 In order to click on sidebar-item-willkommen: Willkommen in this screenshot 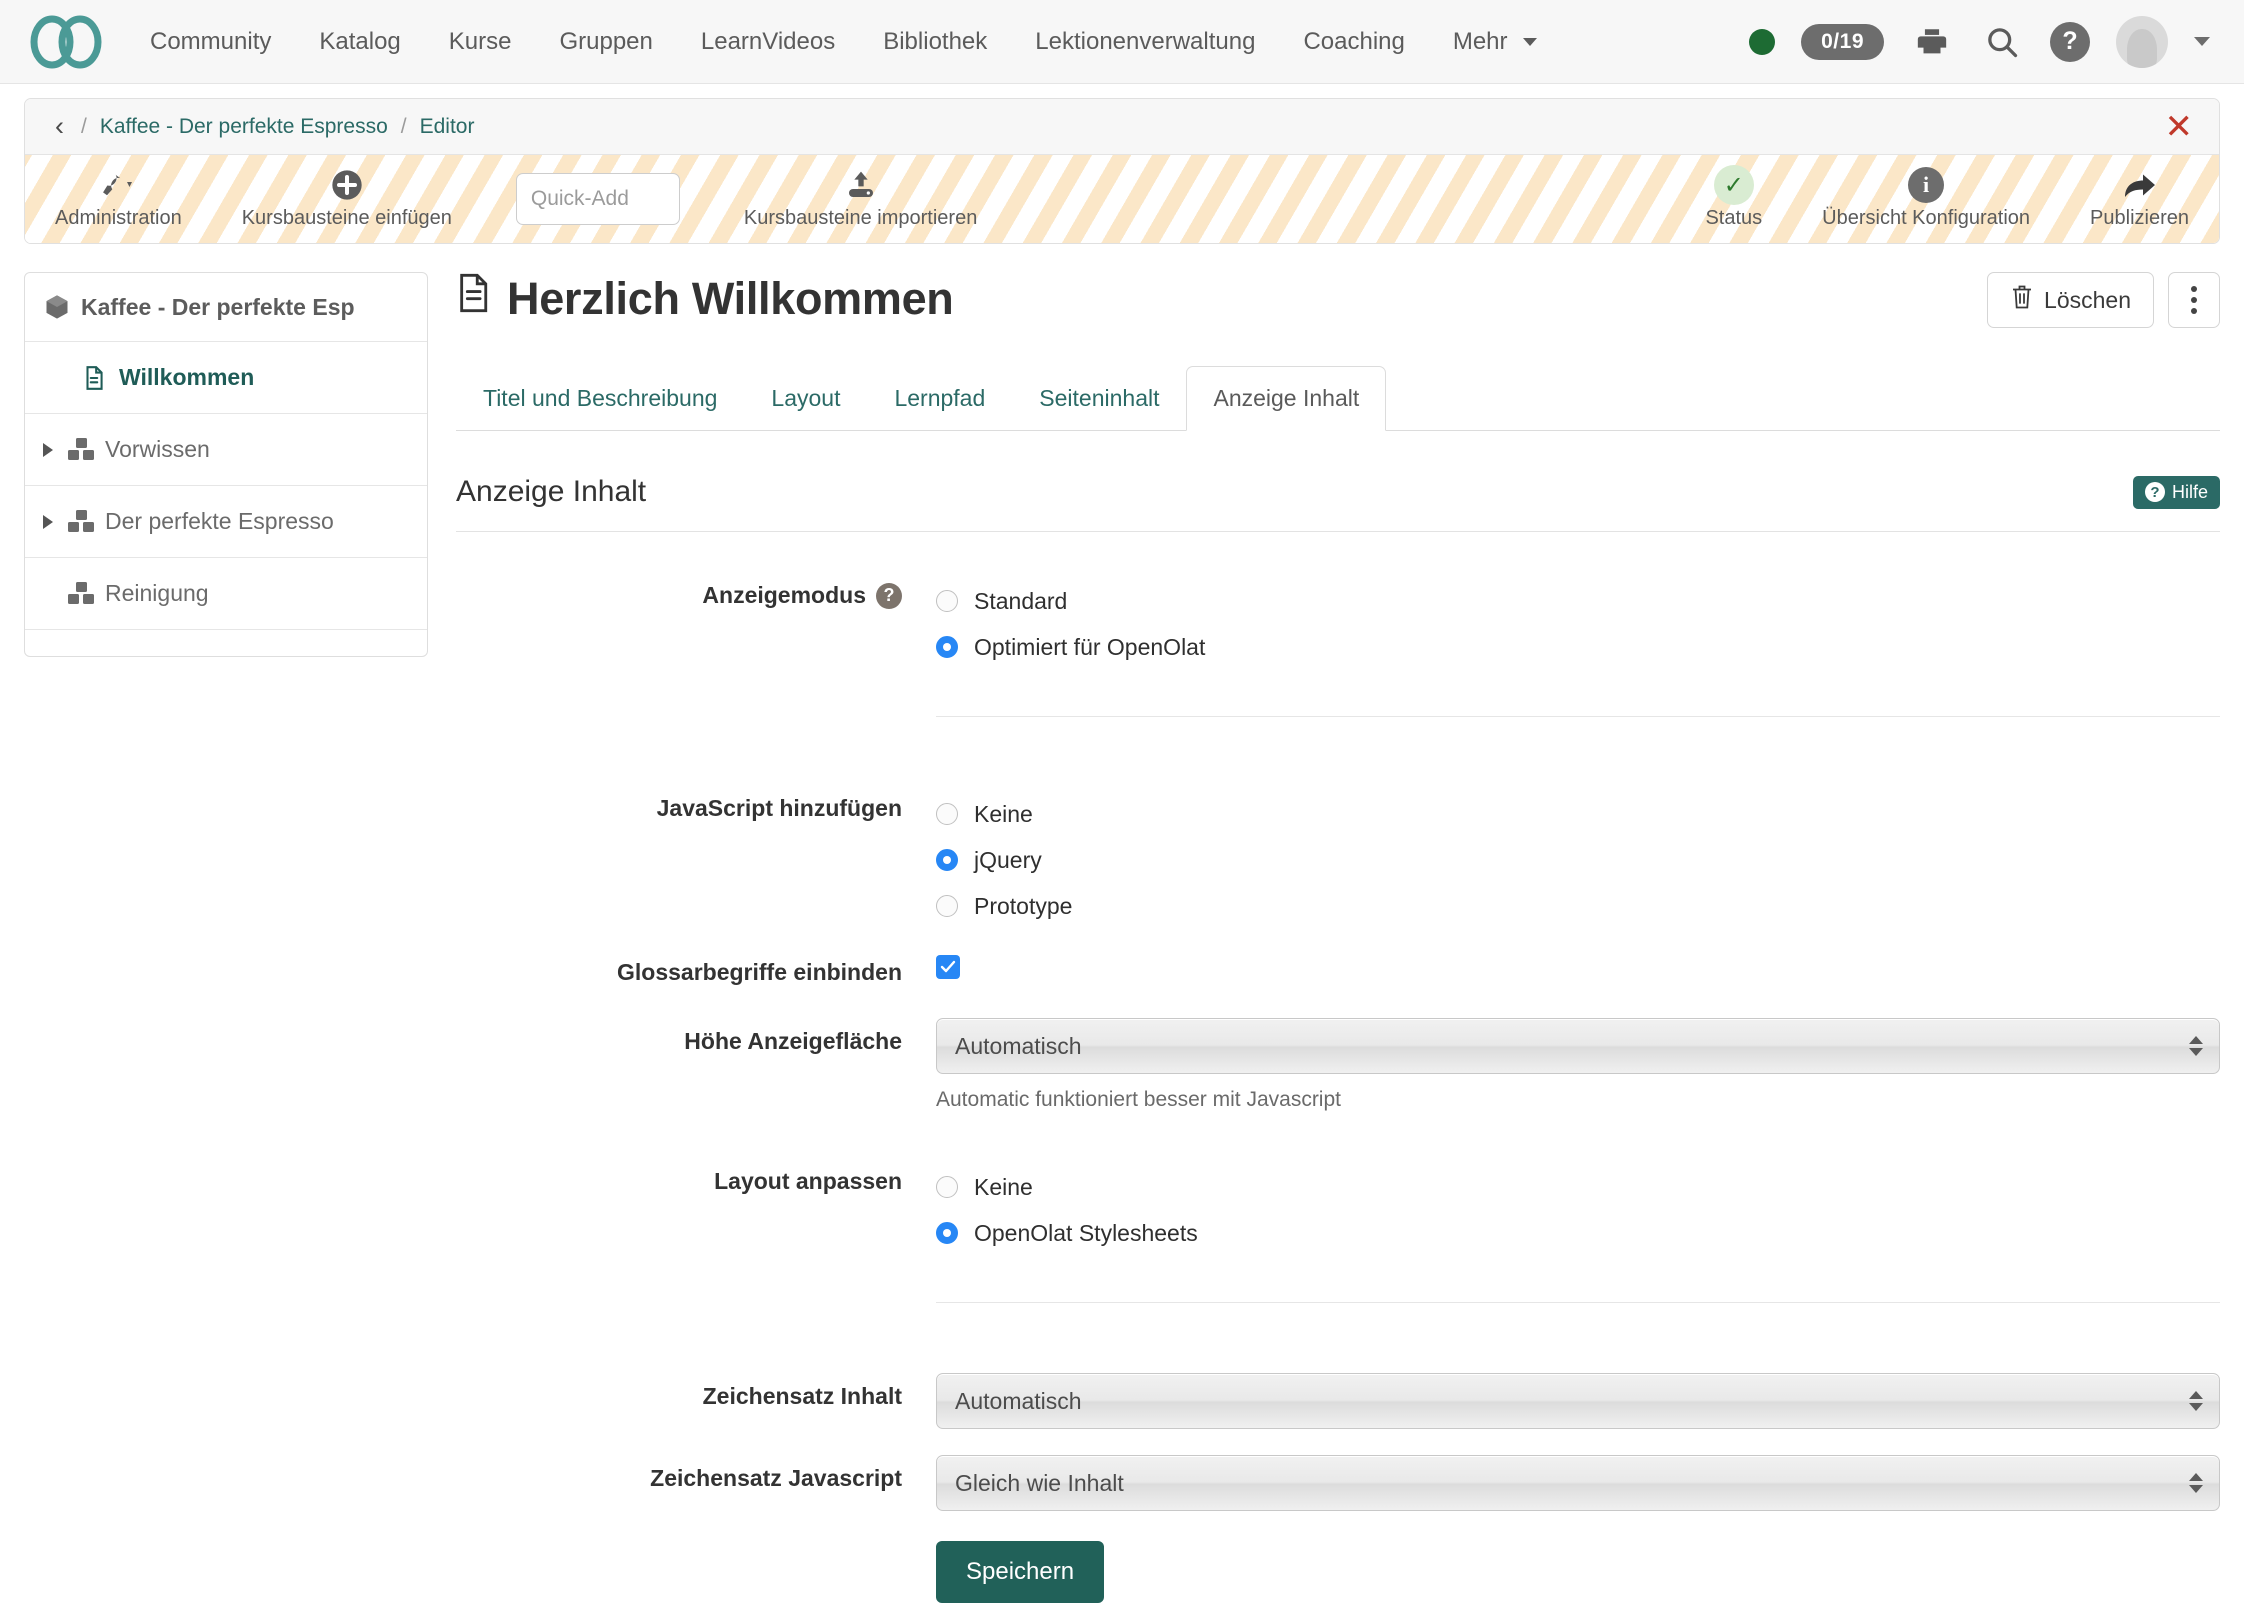, I will do `click(226, 378)`.